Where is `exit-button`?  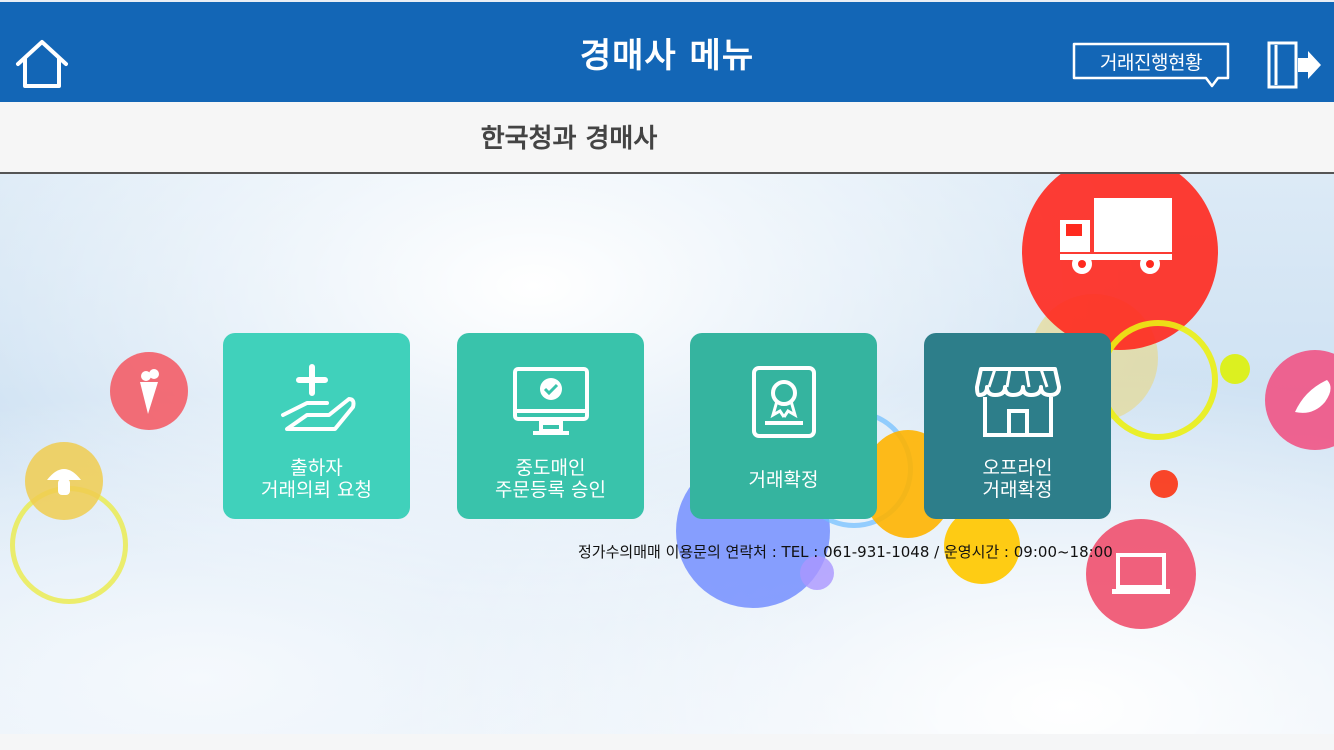 exit-button is located at coordinates (1294, 65).